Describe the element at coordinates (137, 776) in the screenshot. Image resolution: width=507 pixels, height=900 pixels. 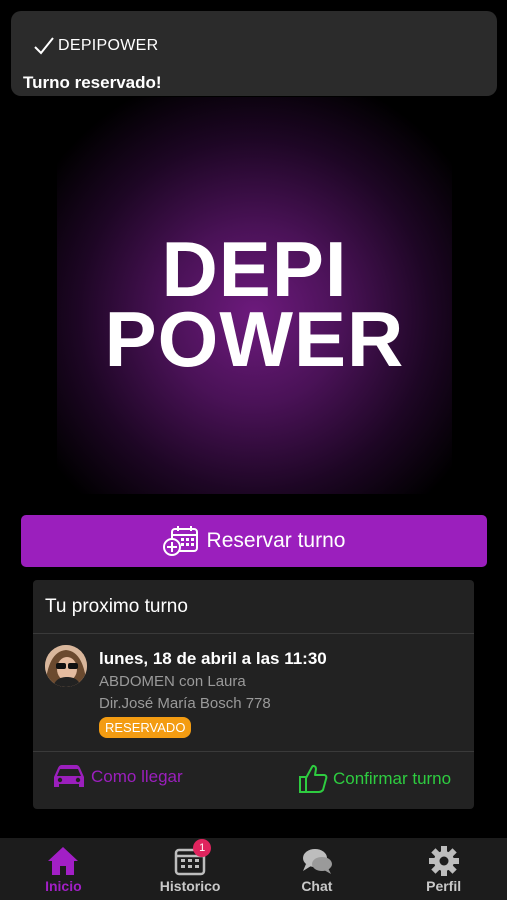
I see `how-to-get-label: Como llegar` at that location.